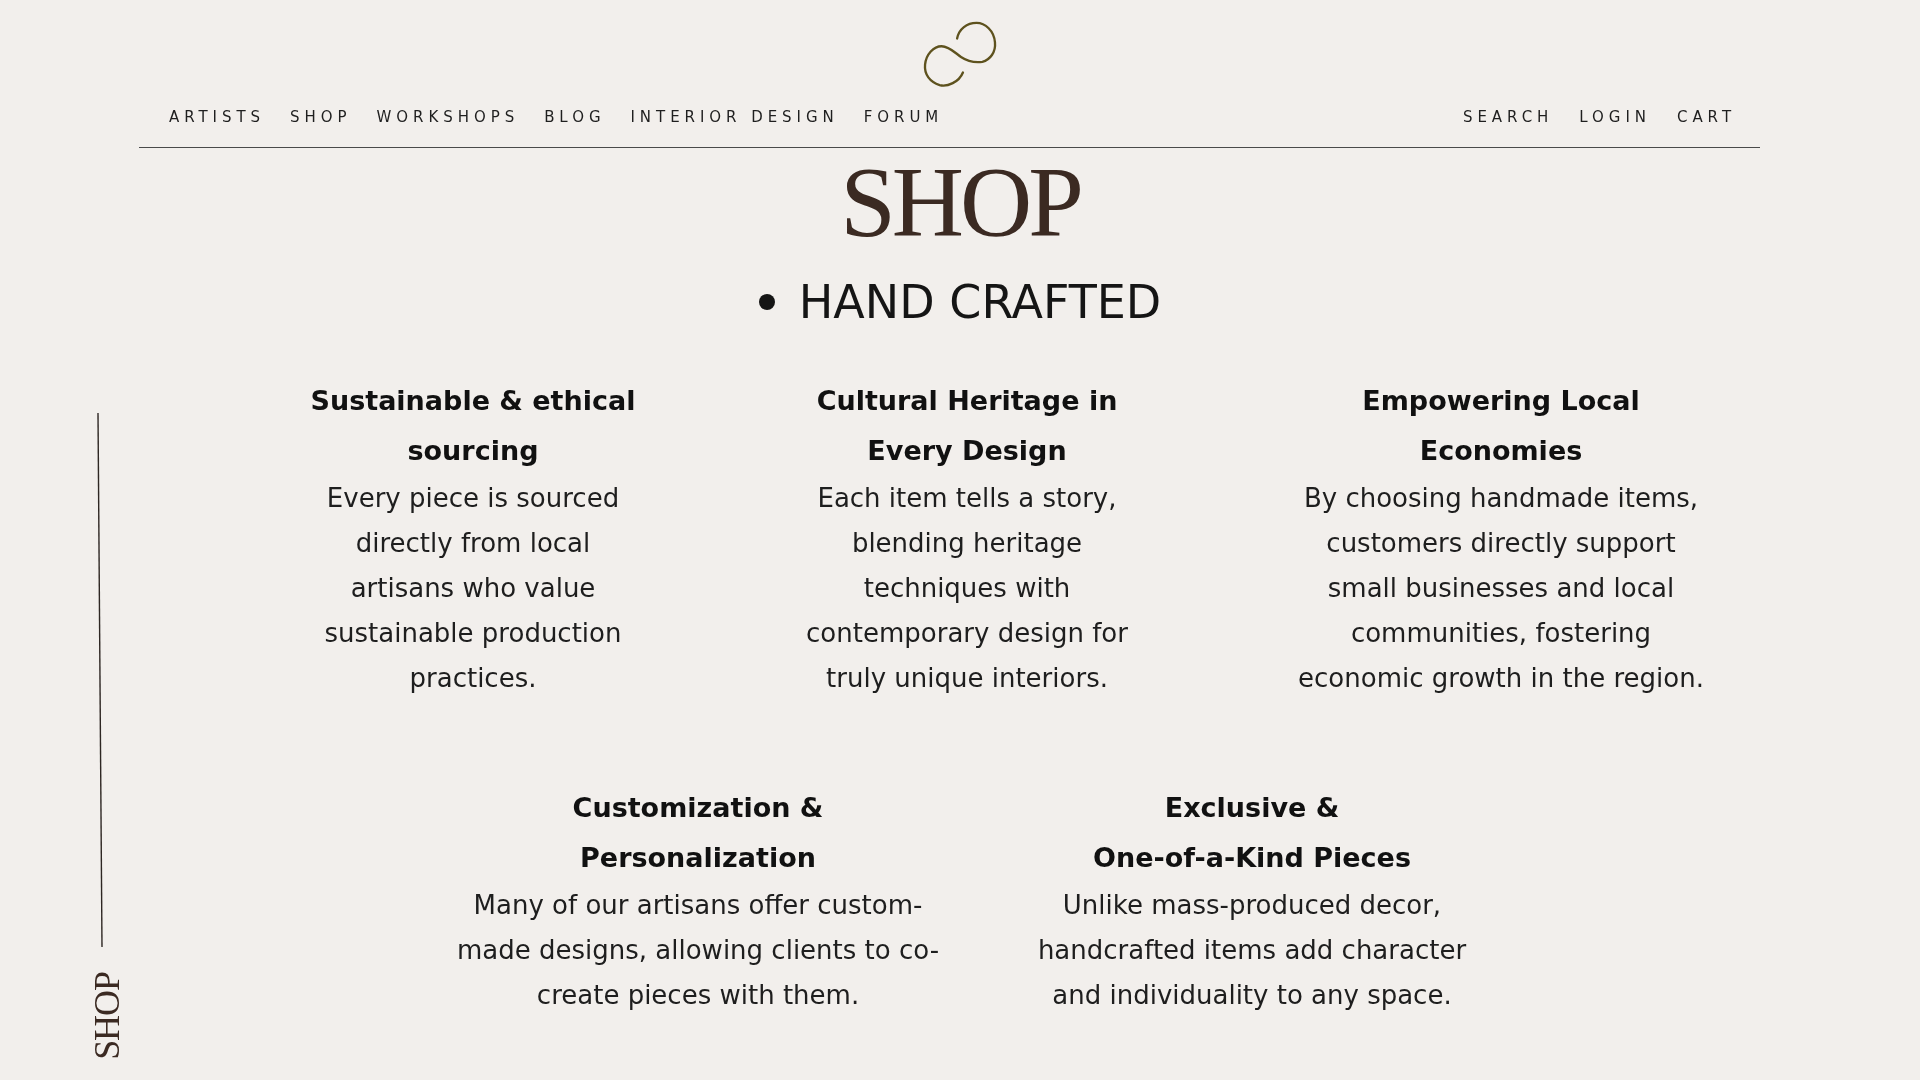  I want to click on nav-link: FORUM, so click(903, 117).